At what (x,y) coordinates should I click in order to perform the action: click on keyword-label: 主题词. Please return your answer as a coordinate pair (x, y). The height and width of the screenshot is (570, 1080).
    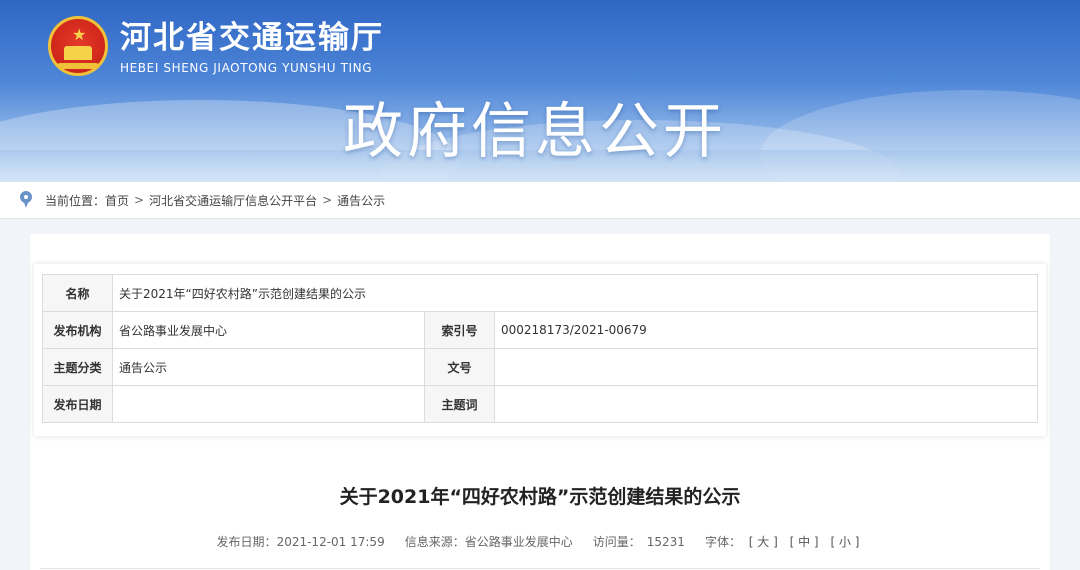
    Looking at the image, I should click on (459, 404).